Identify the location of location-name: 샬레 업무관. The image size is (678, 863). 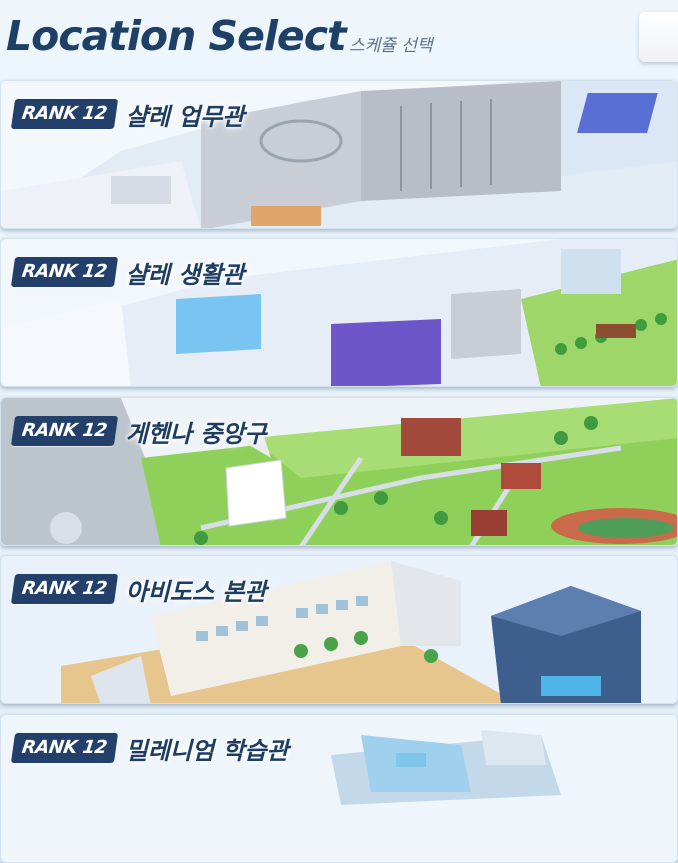
(185, 116).